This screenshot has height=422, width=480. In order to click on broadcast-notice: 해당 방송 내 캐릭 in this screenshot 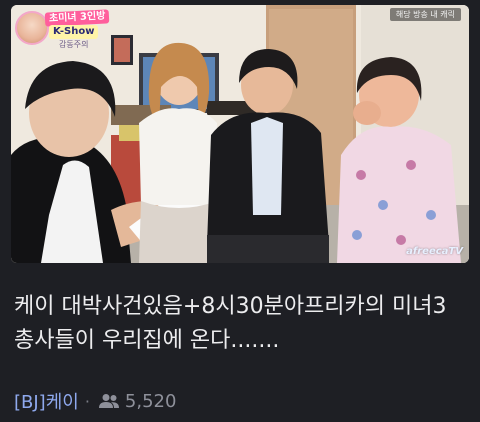, I will do `click(425, 14)`.